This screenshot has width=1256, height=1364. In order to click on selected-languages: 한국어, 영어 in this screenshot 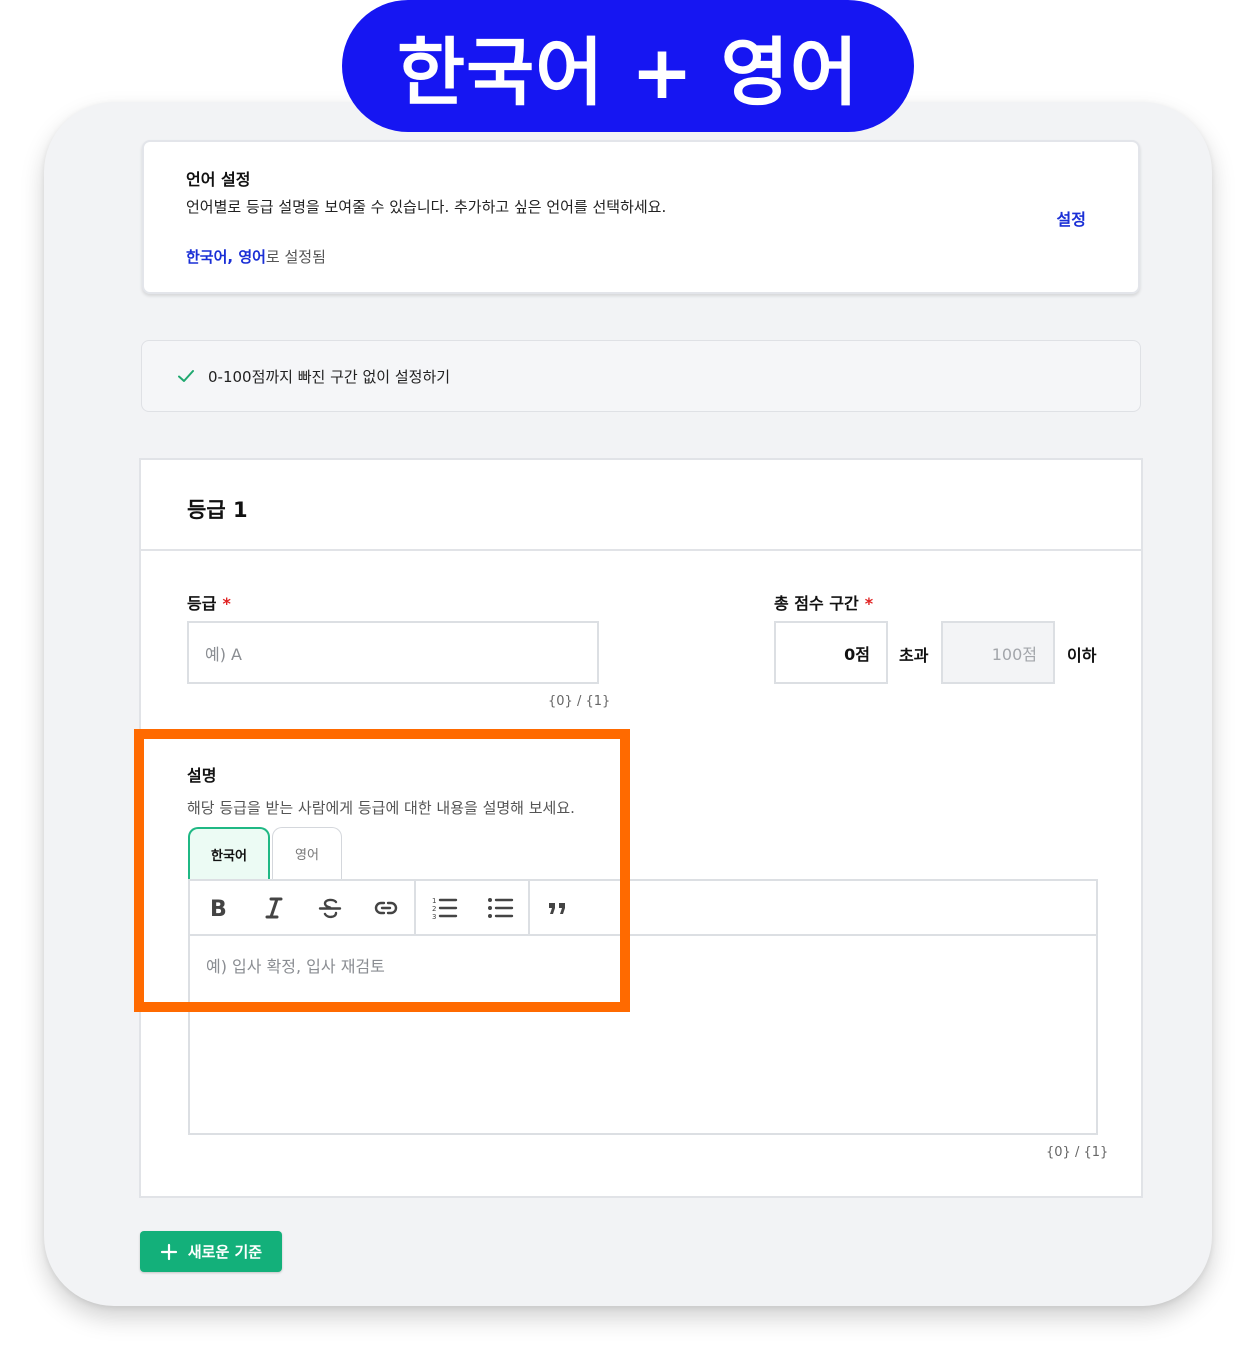, I will do `click(226, 257)`.